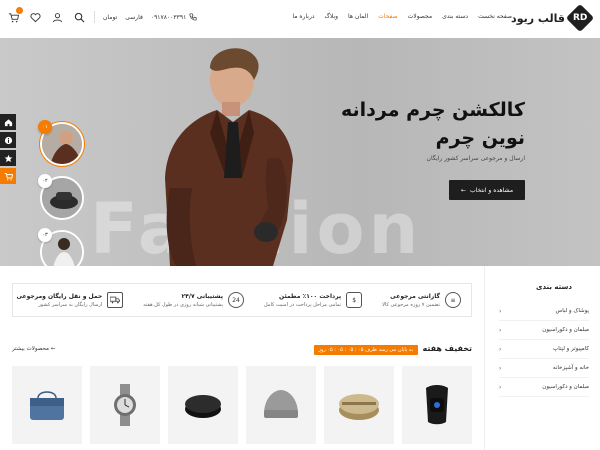  Describe the element at coordinates (101, 15) in the screenshot. I see `header-actions: ۰ تومان فارسی ۰۹۱۷۸۰۰۳۳۹۱` at that location.